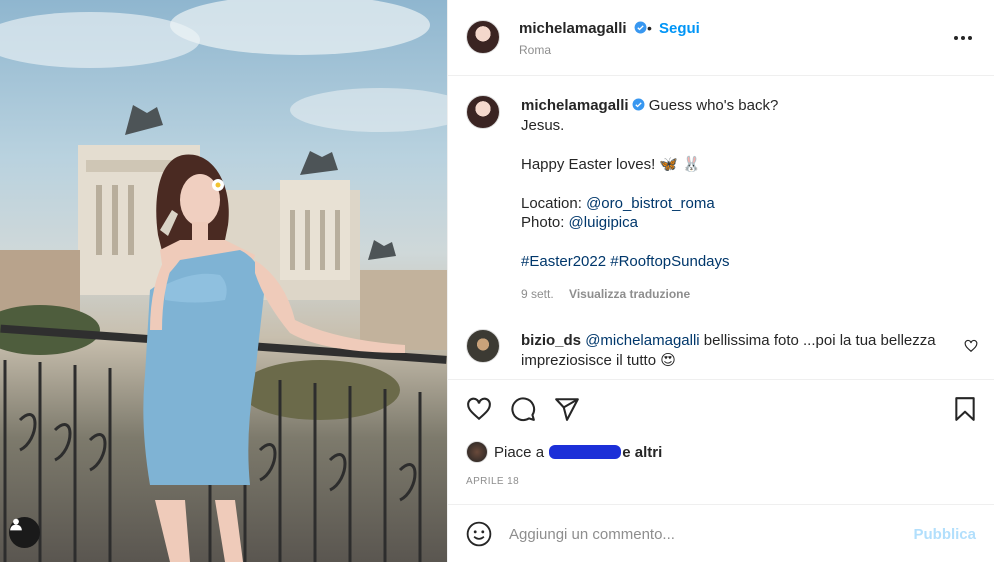  What do you see at coordinates (746, 223) in the screenshot?
I see `caption-photo-line: Photo: @luigipica` at bounding box center [746, 223].